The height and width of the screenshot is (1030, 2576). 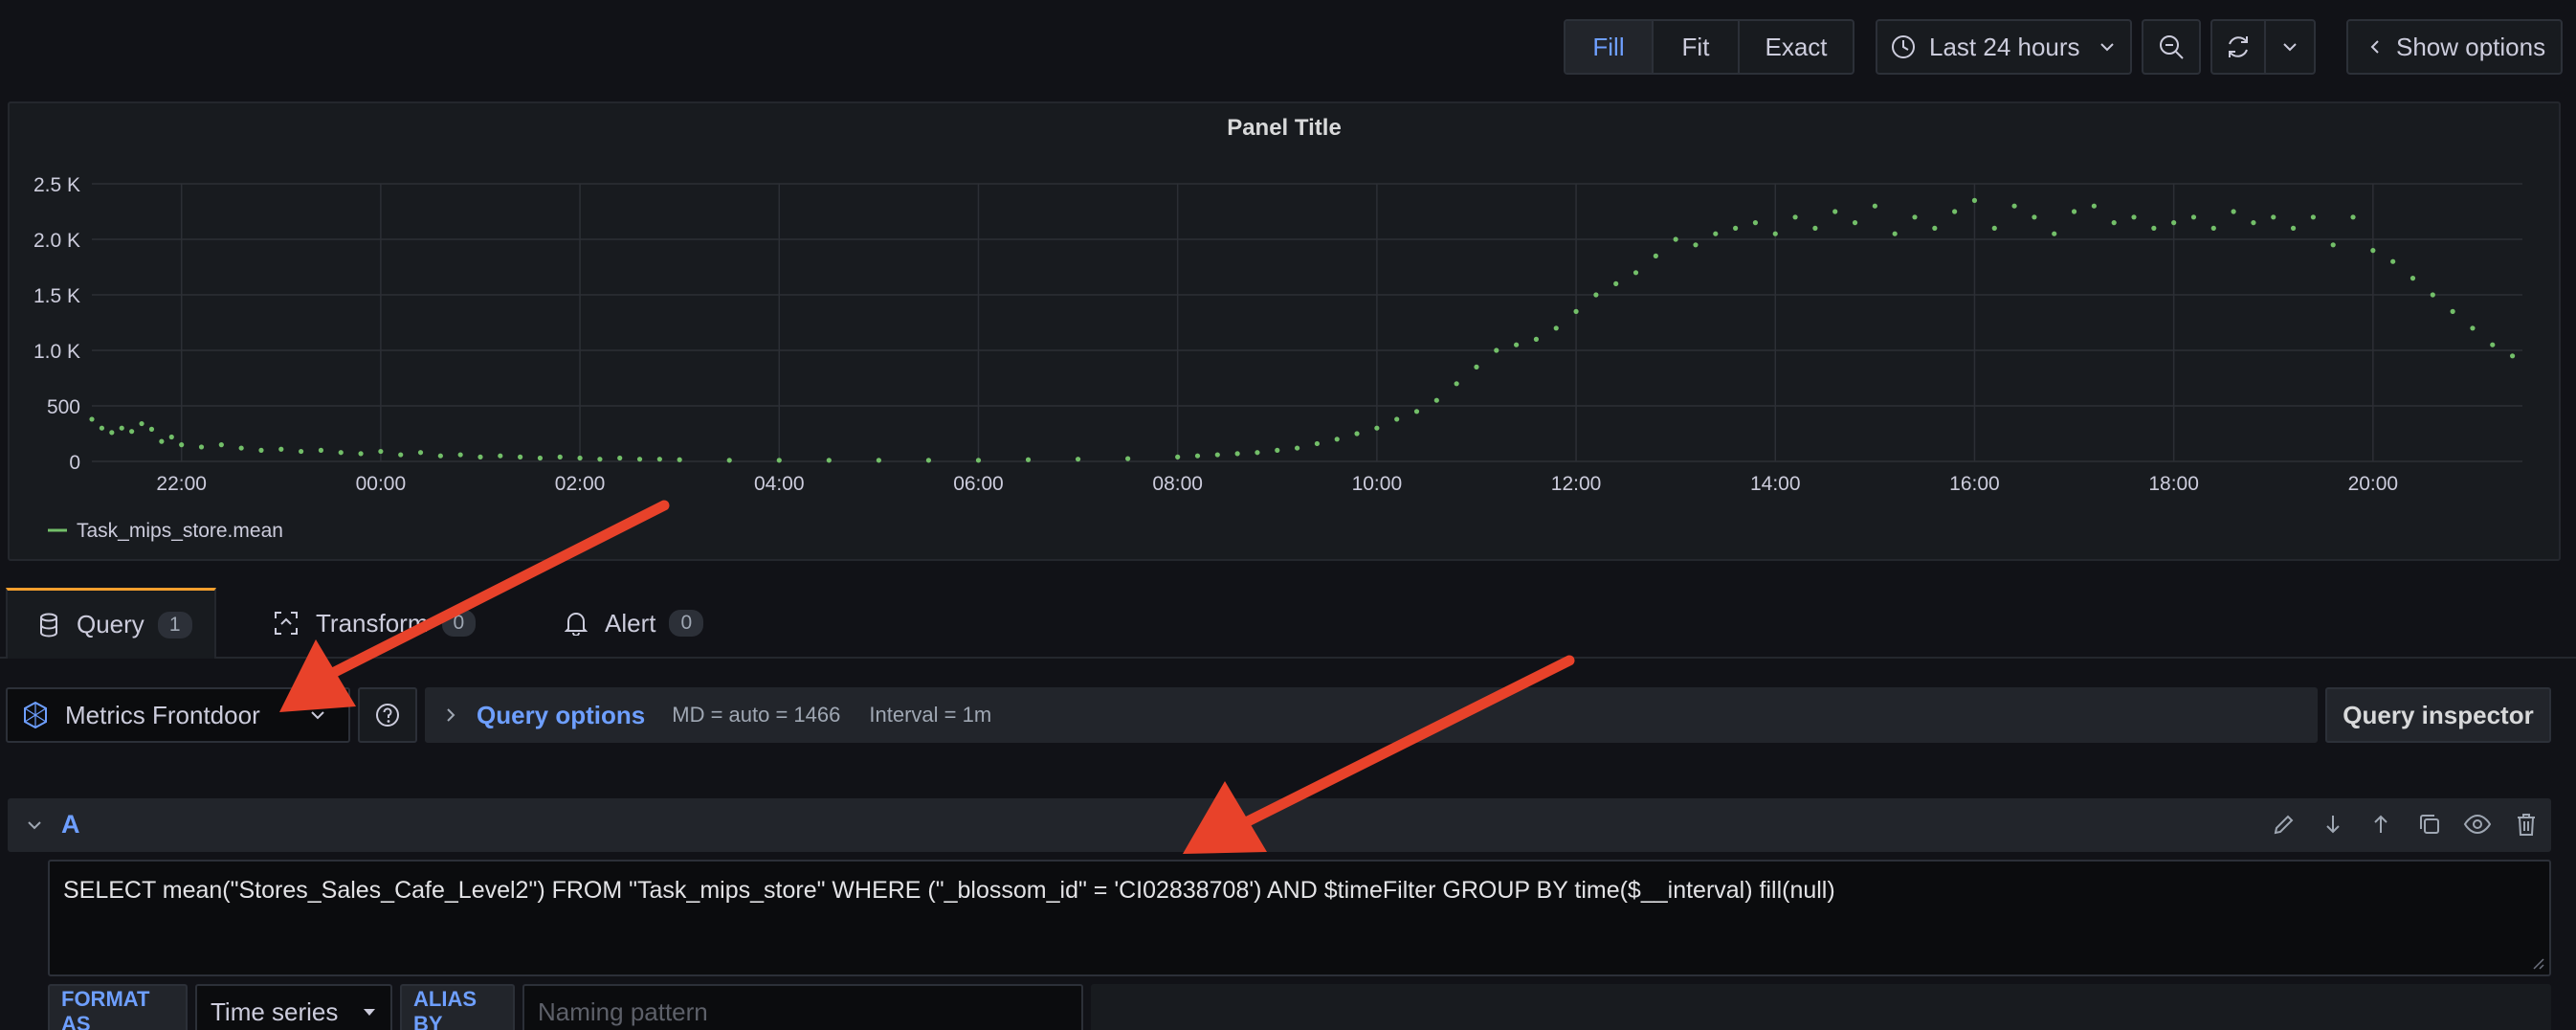 What do you see at coordinates (275, 1011) in the screenshot?
I see `format-as-value: Time series` at bounding box center [275, 1011].